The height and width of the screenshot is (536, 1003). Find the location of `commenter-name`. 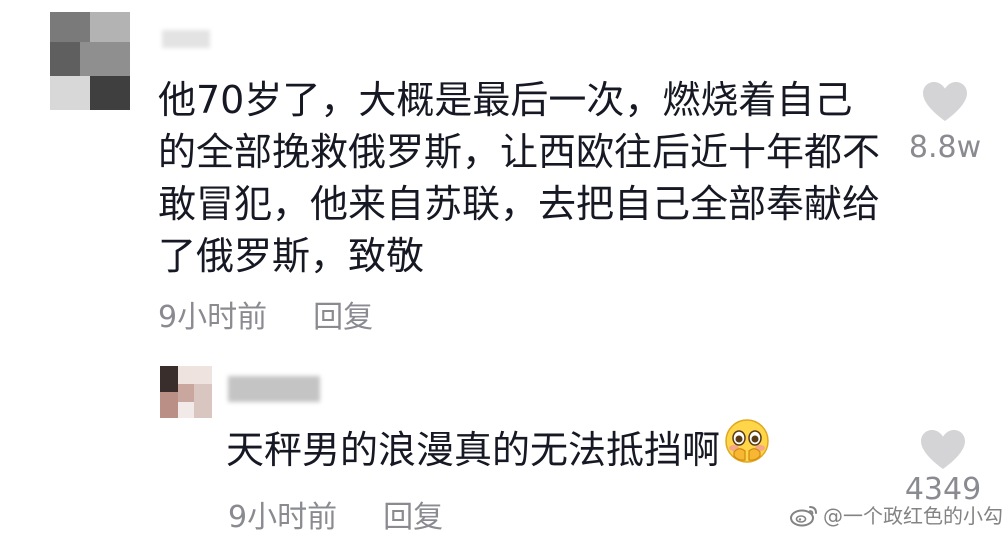

commenter-name is located at coordinates (186, 39).